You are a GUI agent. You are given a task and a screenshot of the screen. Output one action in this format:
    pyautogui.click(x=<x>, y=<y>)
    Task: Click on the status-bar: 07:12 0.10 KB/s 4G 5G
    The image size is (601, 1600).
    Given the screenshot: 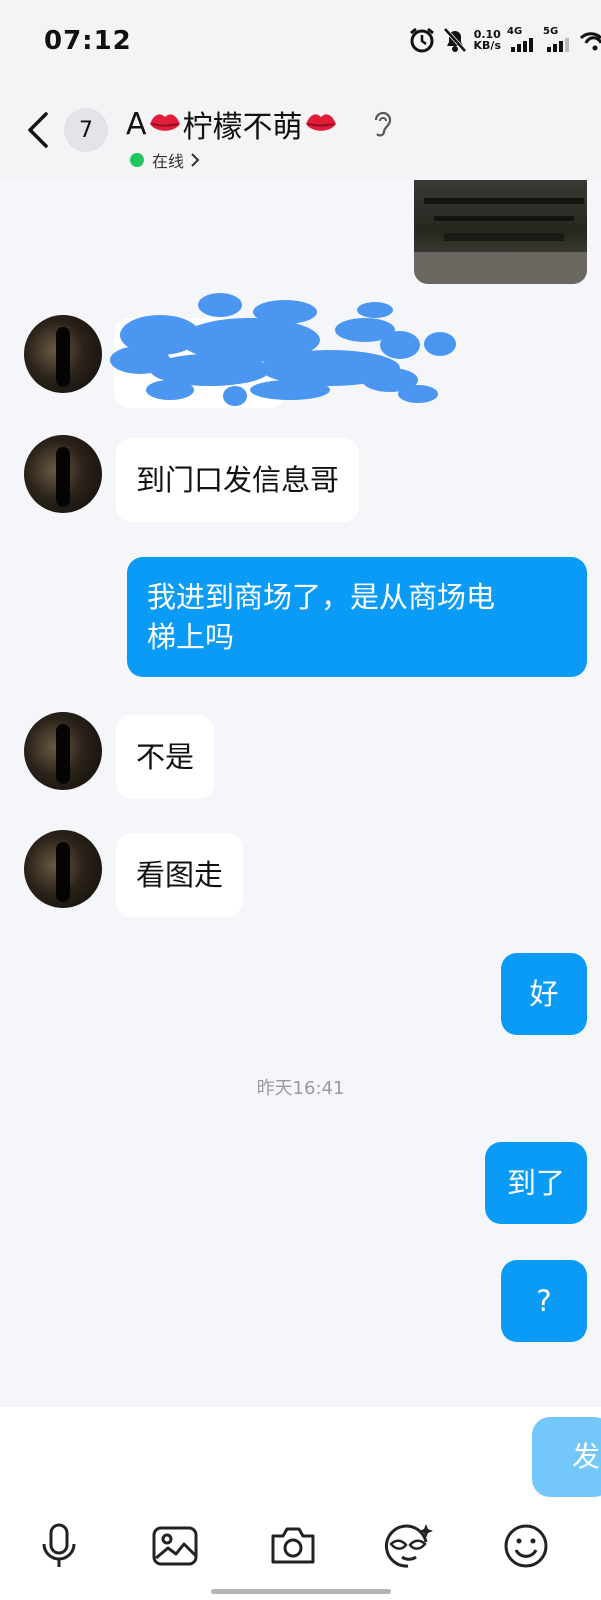 What is the action you would take?
    pyautogui.click(x=300, y=40)
    